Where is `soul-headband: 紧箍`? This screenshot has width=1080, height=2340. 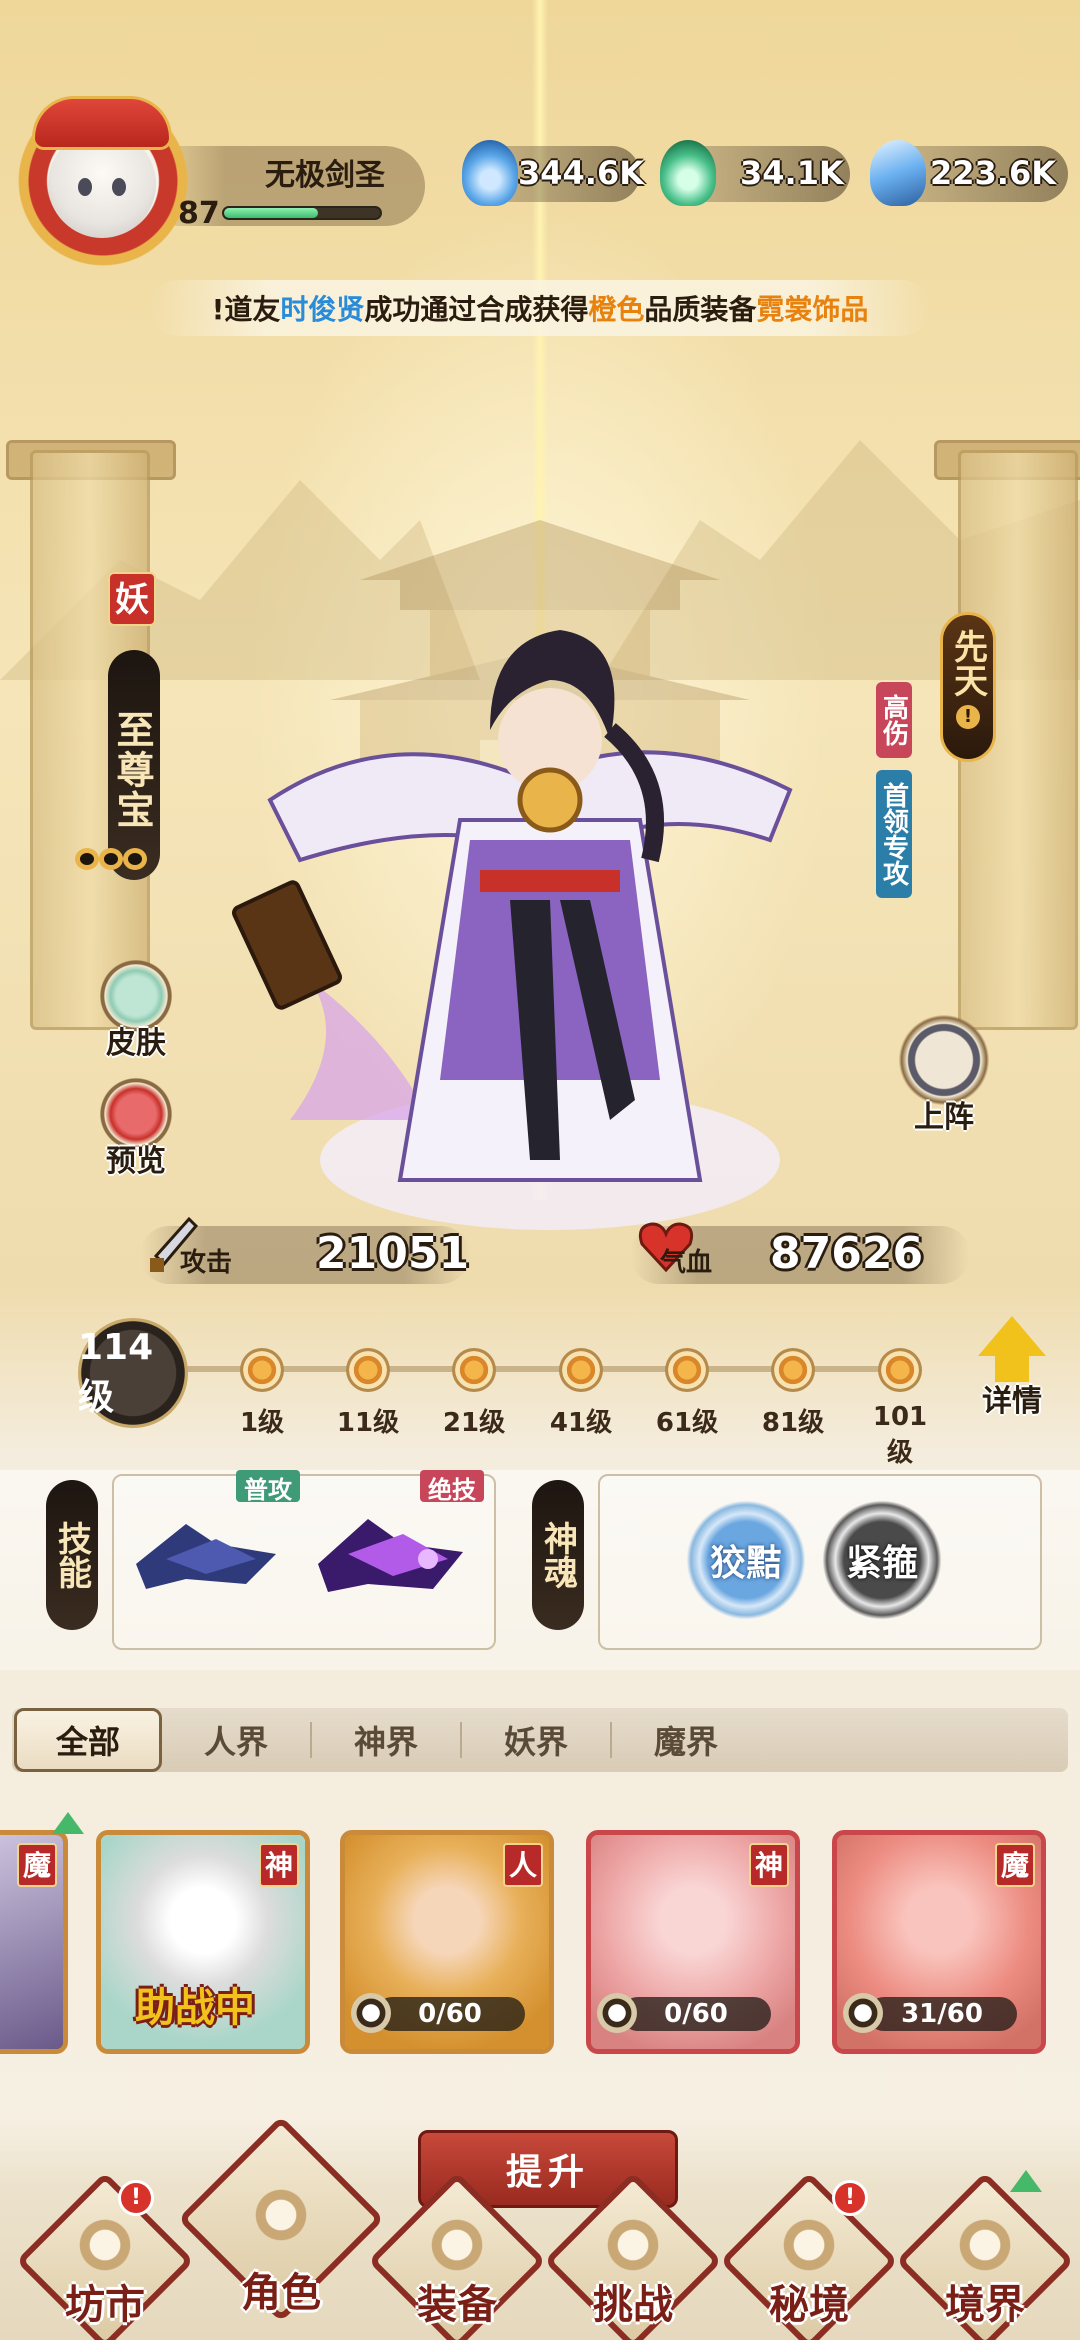
soul-headband: 紧箍 is located at coordinates (882, 1560).